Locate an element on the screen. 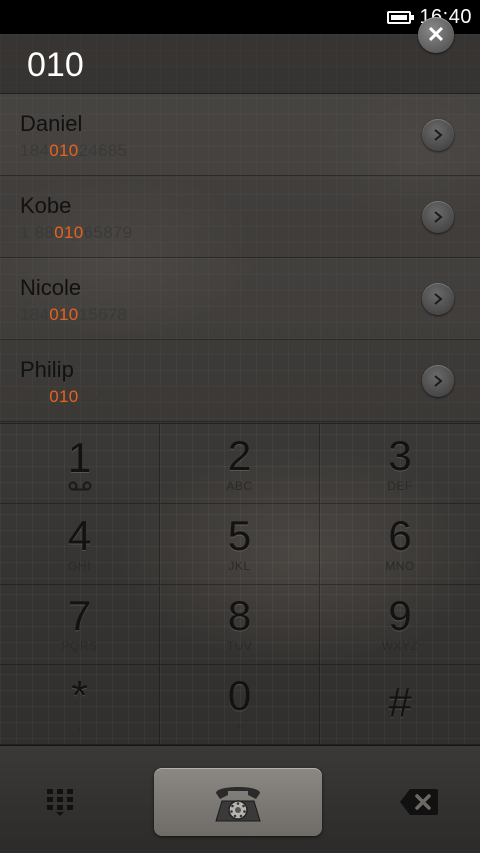  dialpad-toggle-button is located at coordinates (60, 802).